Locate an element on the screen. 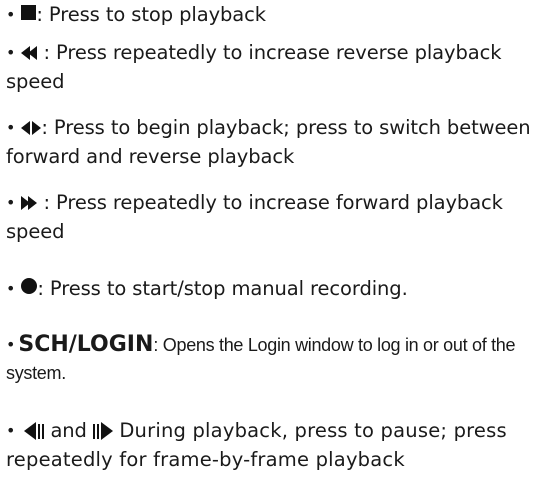  stop-icon is located at coordinates (29, 12).